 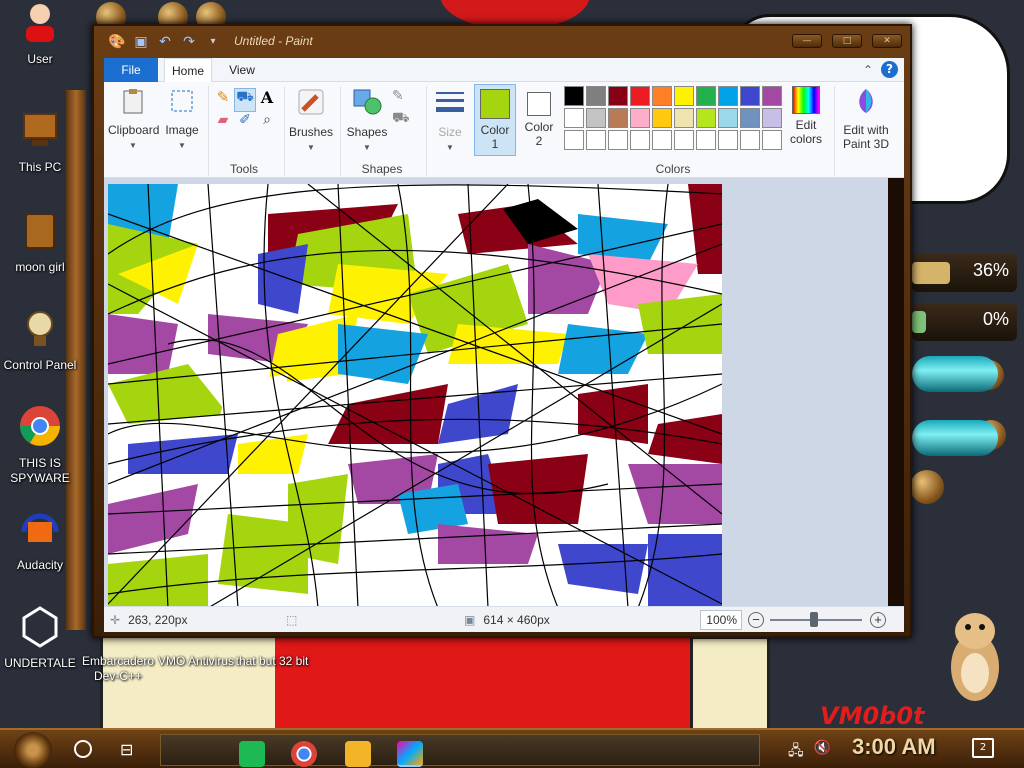 I want to click on desktop-icon-audacity: Audacity, so click(x=40, y=539).